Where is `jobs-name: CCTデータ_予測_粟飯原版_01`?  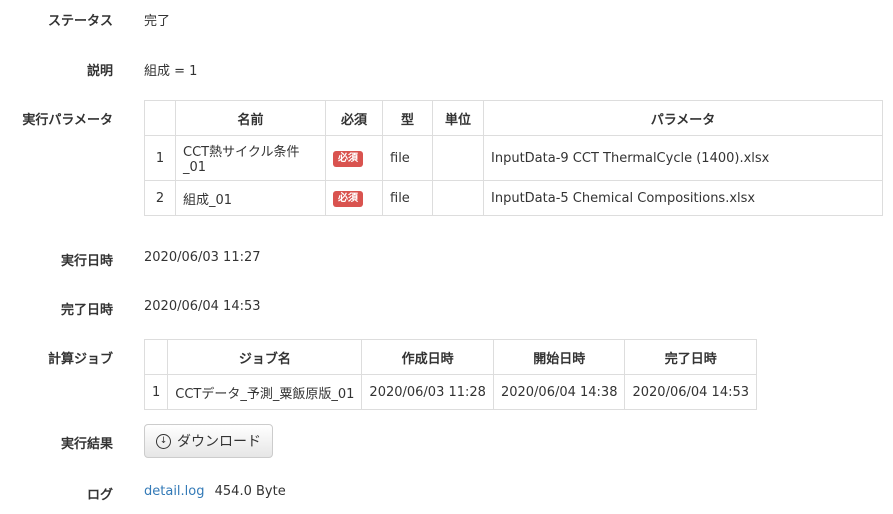 jobs-name: CCTデータ_予測_粟飯原版_01 is located at coordinates (265, 392).